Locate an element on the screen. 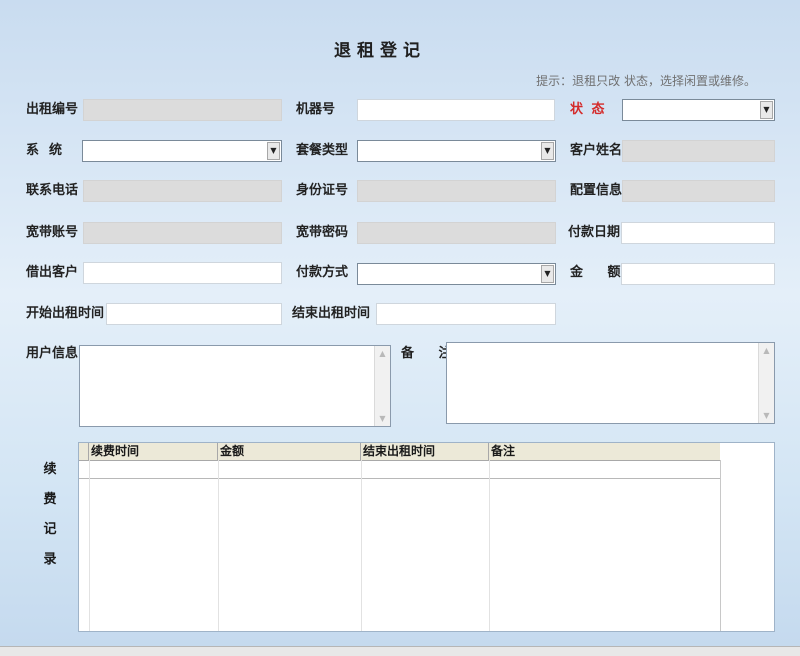  start-time-label: 开始出租时间 is located at coordinates (65, 313).